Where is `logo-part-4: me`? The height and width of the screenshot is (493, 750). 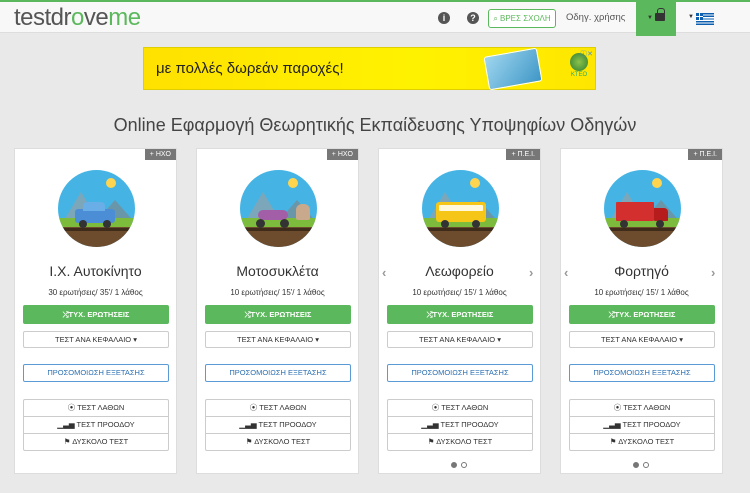
logo-part-4: me is located at coordinates (124, 17).